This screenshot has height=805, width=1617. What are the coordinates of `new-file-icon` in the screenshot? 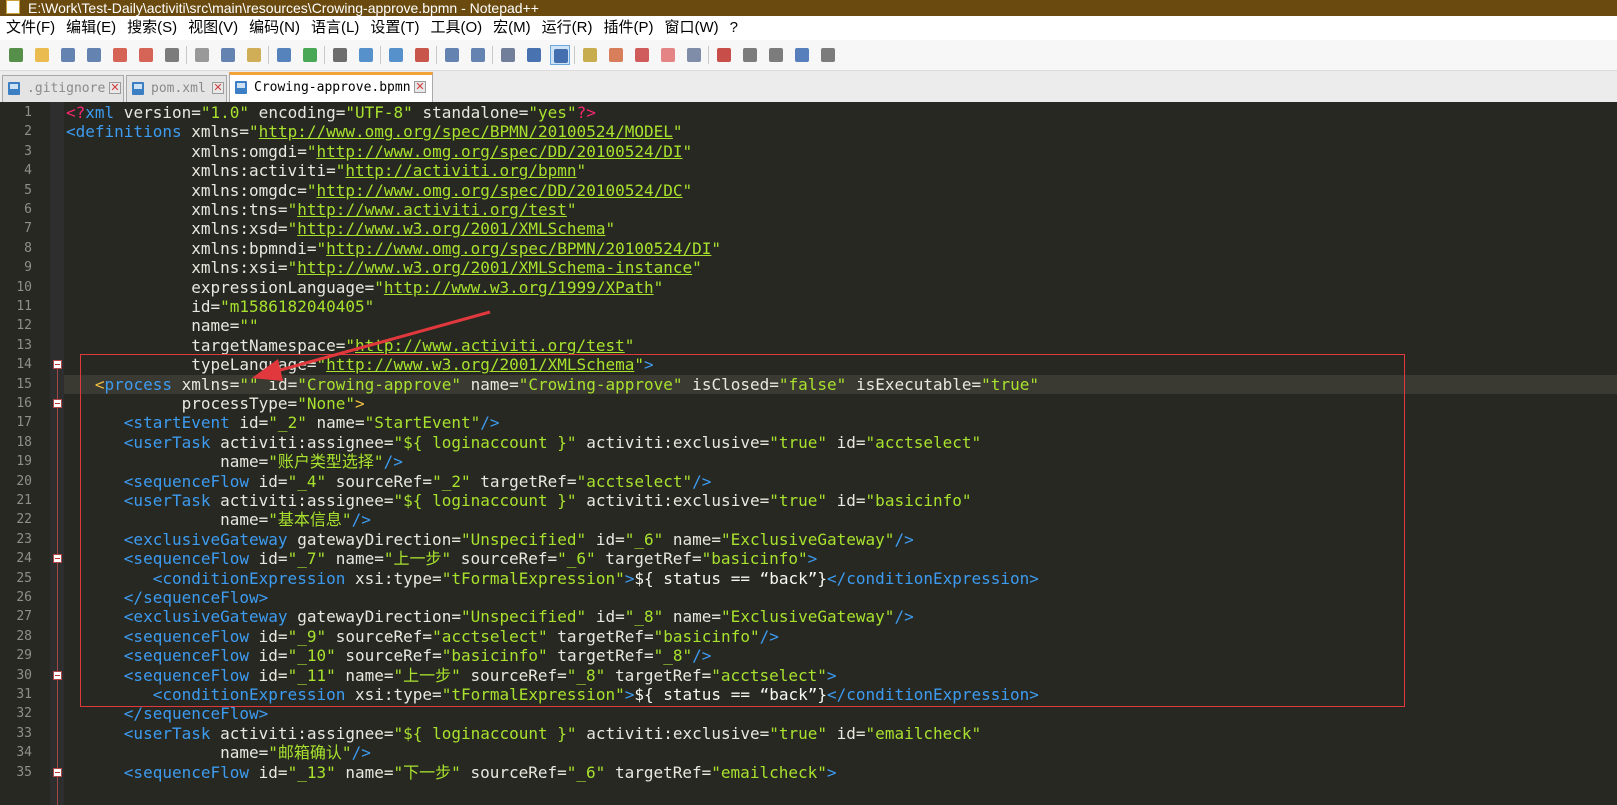 It's located at (16, 55).